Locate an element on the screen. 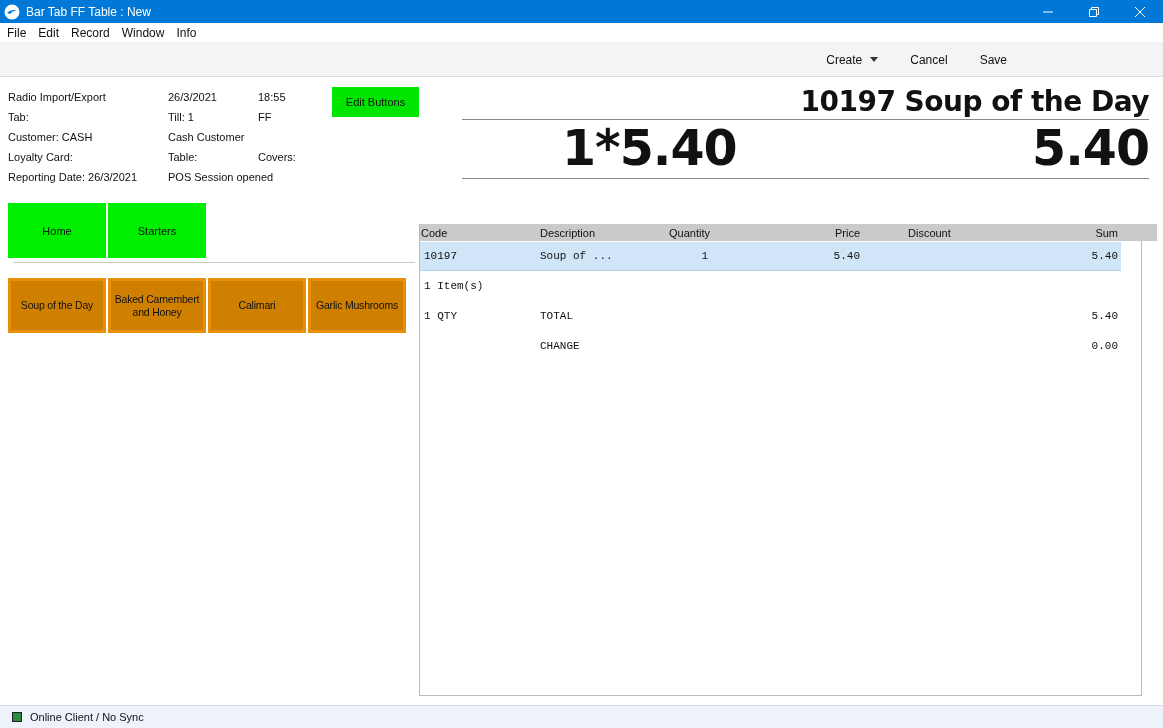 This screenshot has height=728, width=1163. restore-icon is located at coordinates (1094, 11).